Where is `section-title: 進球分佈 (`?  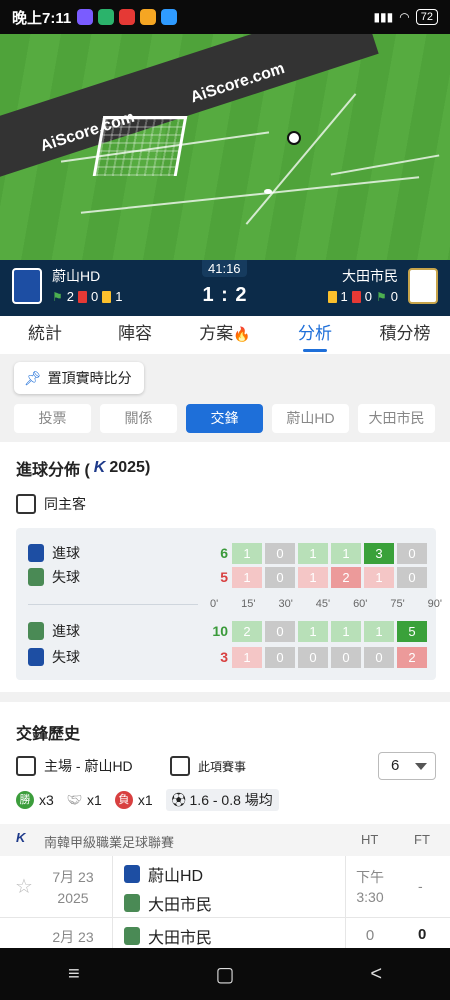 section-title: 進球分佈 ( is located at coordinates (53, 470).